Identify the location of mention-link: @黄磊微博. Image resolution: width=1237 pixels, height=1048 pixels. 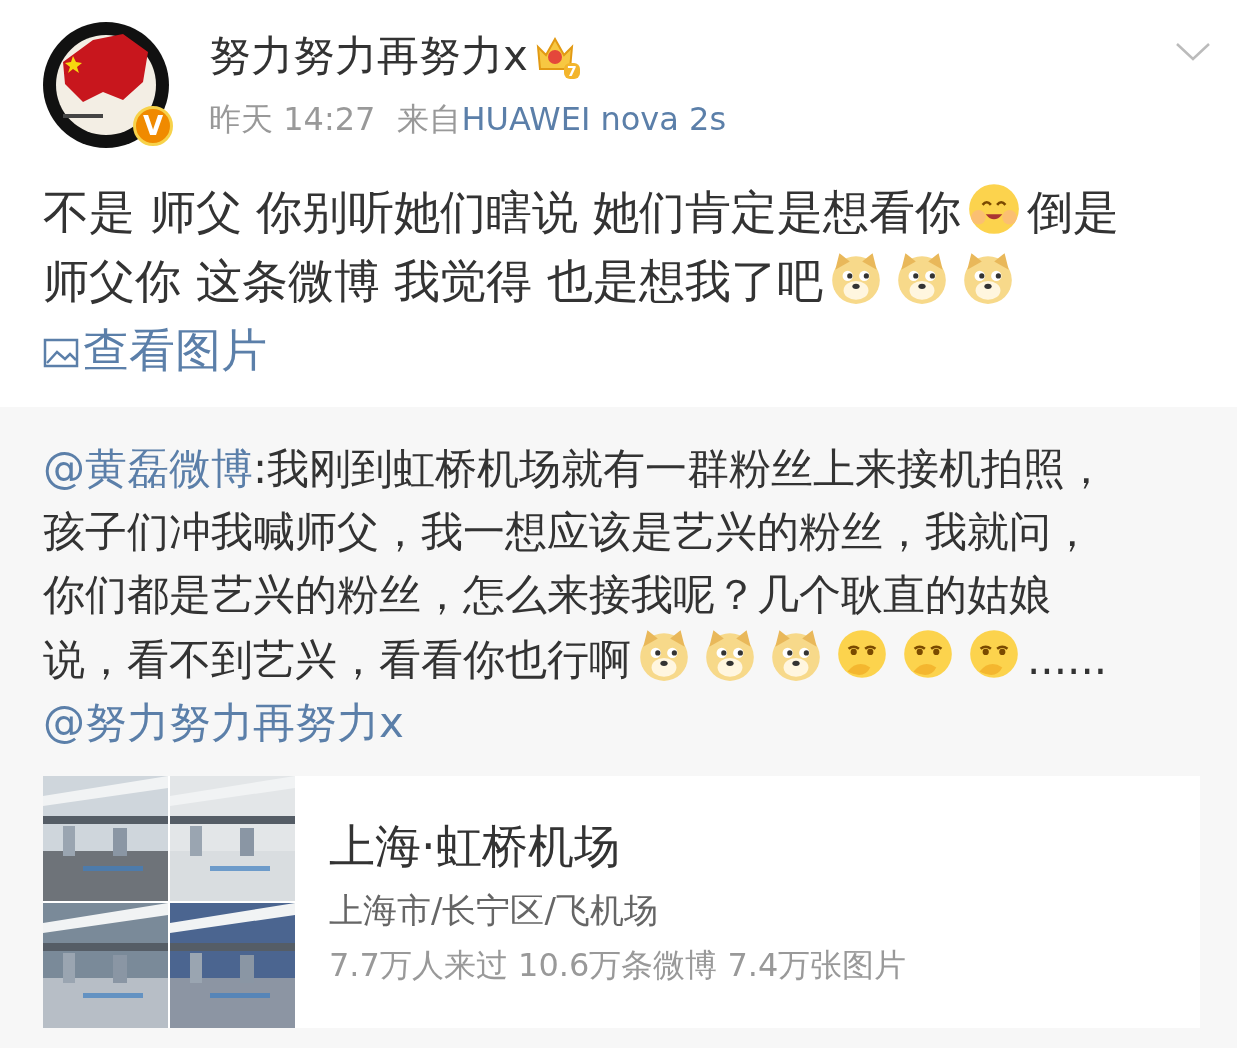
(148, 468).